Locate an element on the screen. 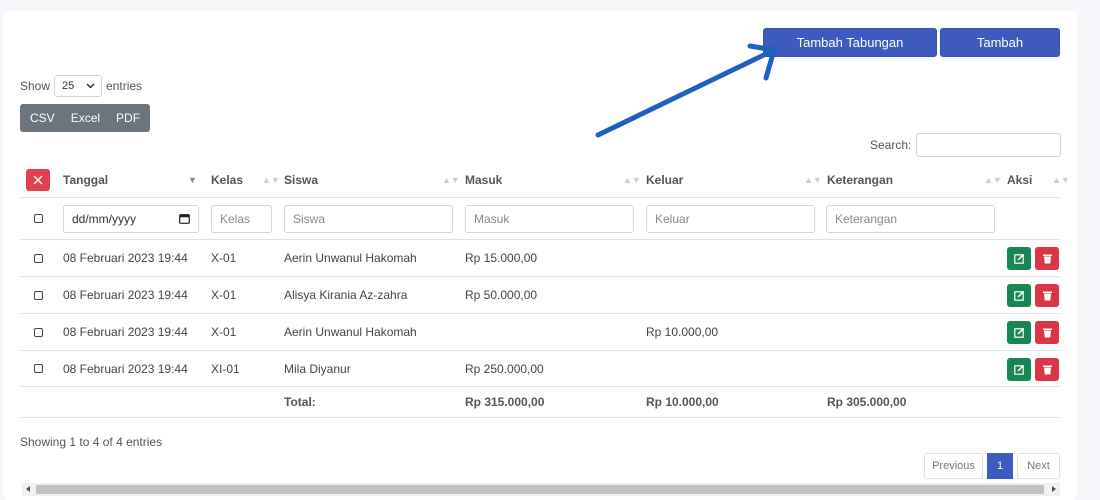  date-filter-input: dd/mm/yyyy is located at coordinates (131, 218).